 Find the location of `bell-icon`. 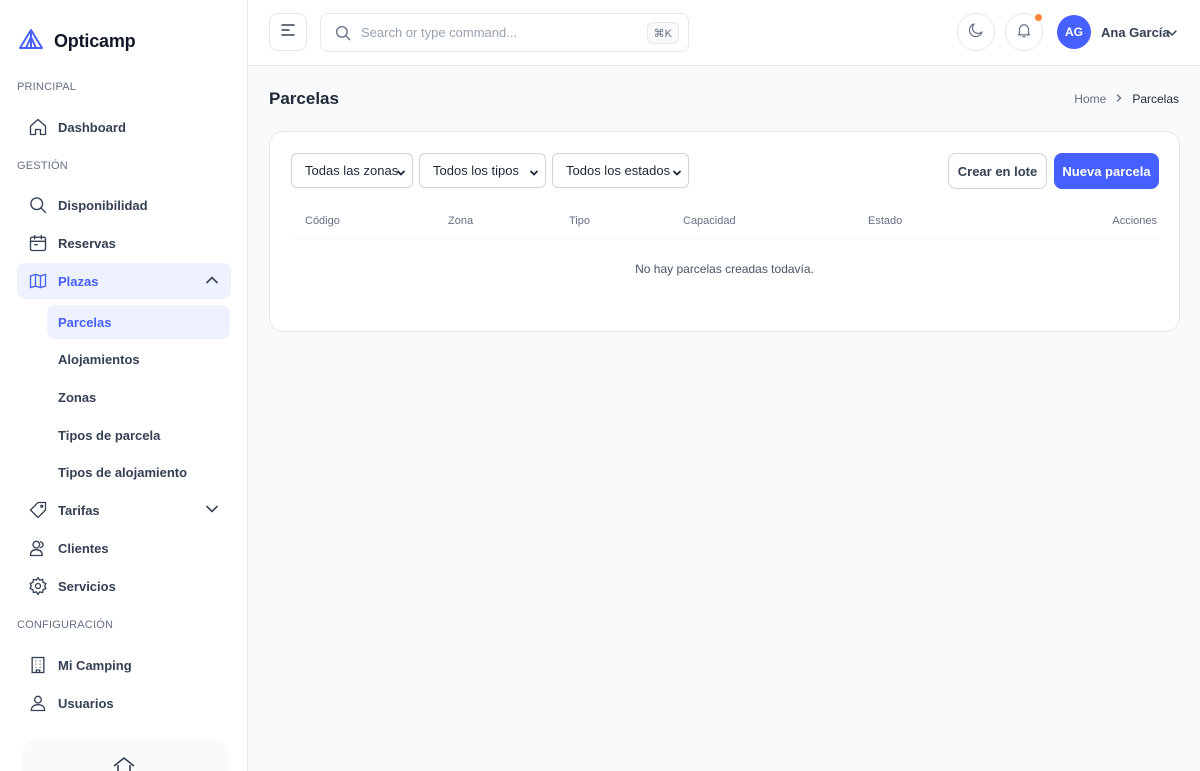

bell-icon is located at coordinates (1024, 32).